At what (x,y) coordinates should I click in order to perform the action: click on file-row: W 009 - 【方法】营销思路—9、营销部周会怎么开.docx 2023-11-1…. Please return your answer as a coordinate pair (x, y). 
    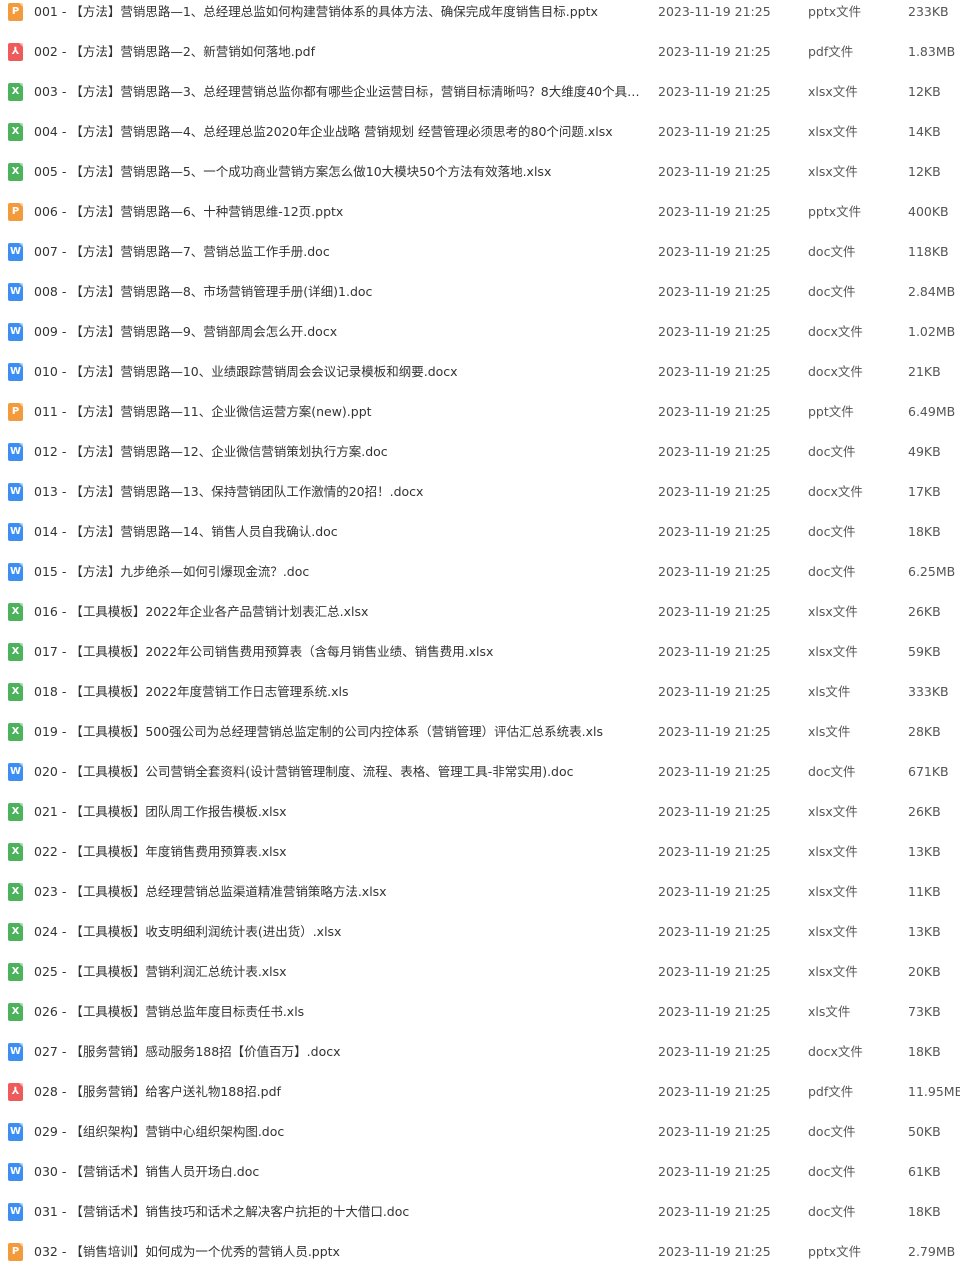
    Looking at the image, I should click on (480, 340).